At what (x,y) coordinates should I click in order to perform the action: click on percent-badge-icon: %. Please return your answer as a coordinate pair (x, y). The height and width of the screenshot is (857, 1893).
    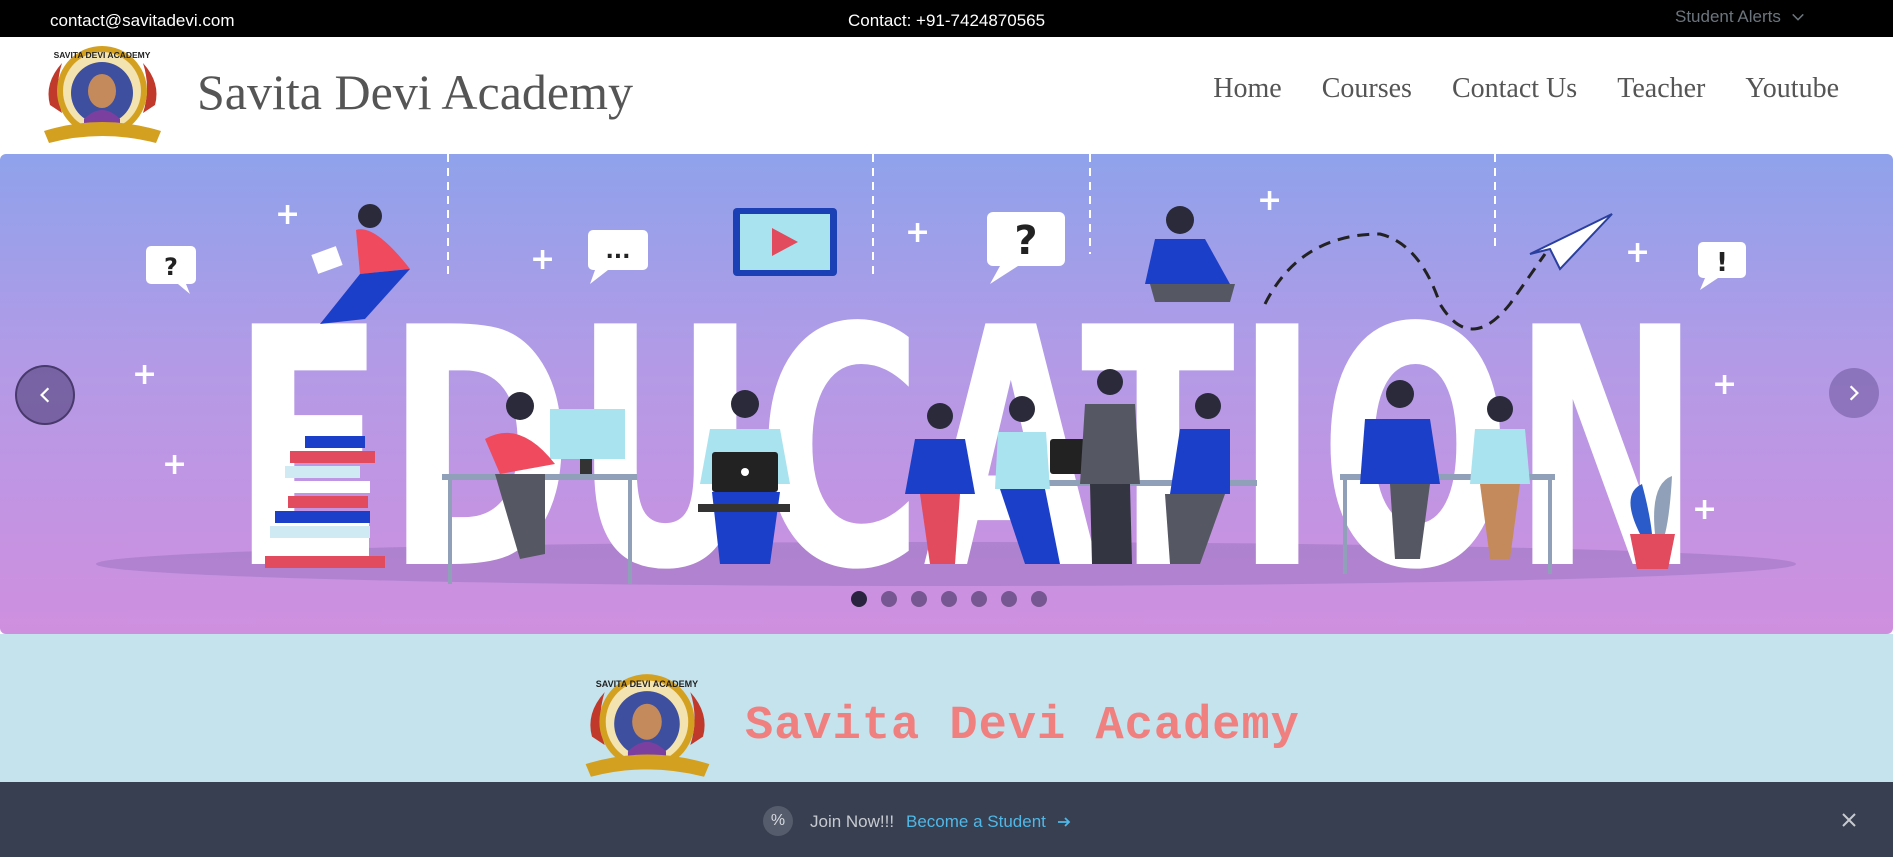
    Looking at the image, I should click on (778, 821).